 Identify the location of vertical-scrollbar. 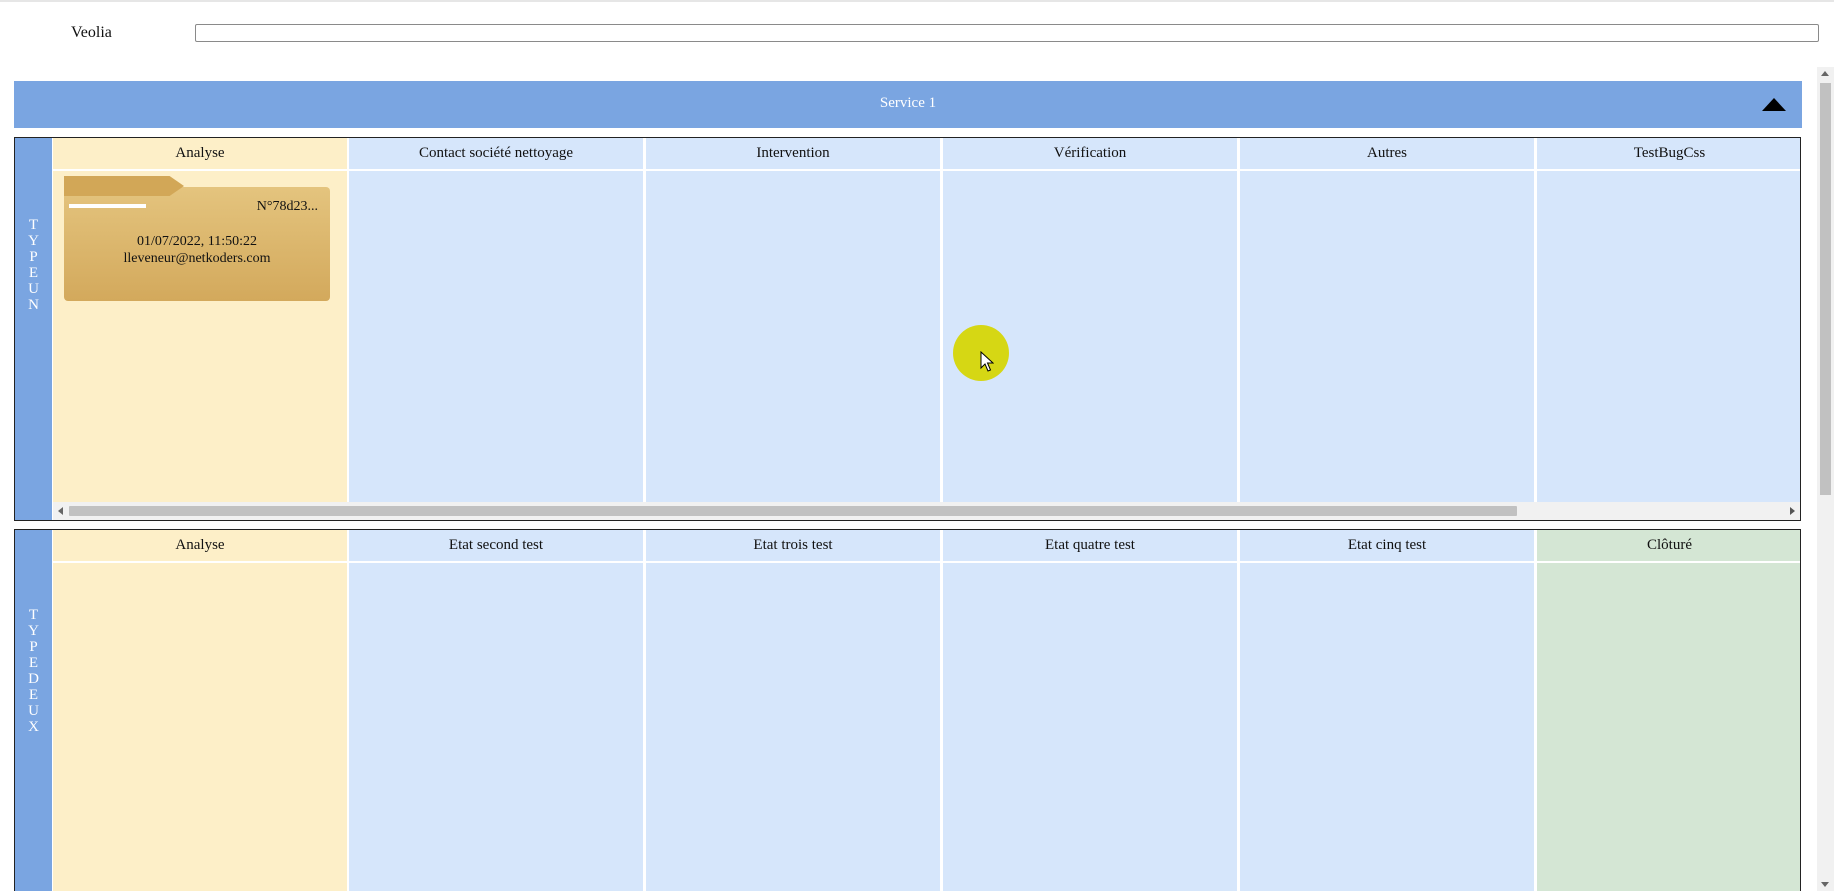
(1825, 479).